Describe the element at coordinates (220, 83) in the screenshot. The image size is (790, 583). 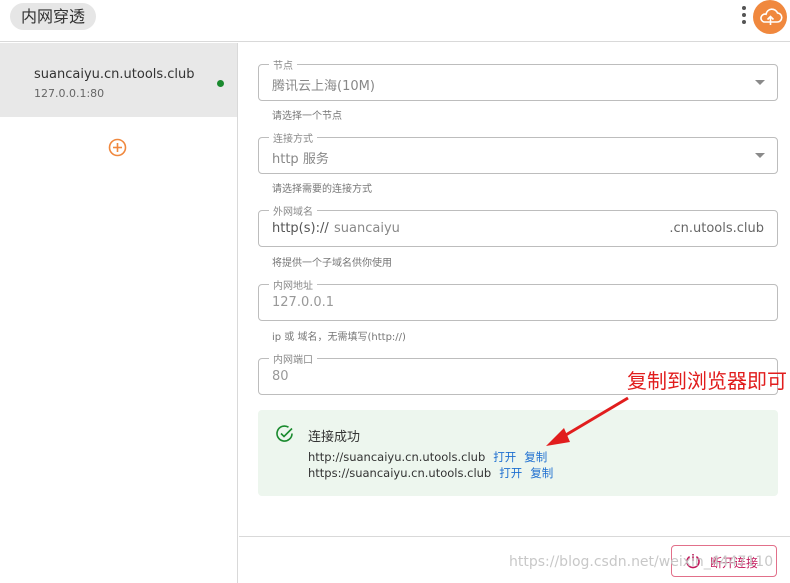
I see `status-dot` at that location.